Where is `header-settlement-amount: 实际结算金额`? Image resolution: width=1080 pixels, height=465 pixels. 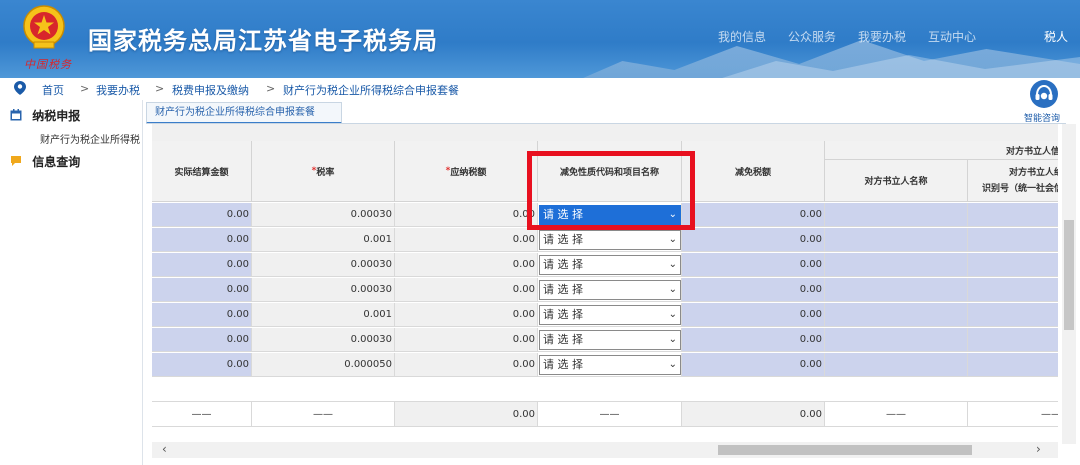
header-settlement-amount: 实际结算金额 is located at coordinates (202, 171).